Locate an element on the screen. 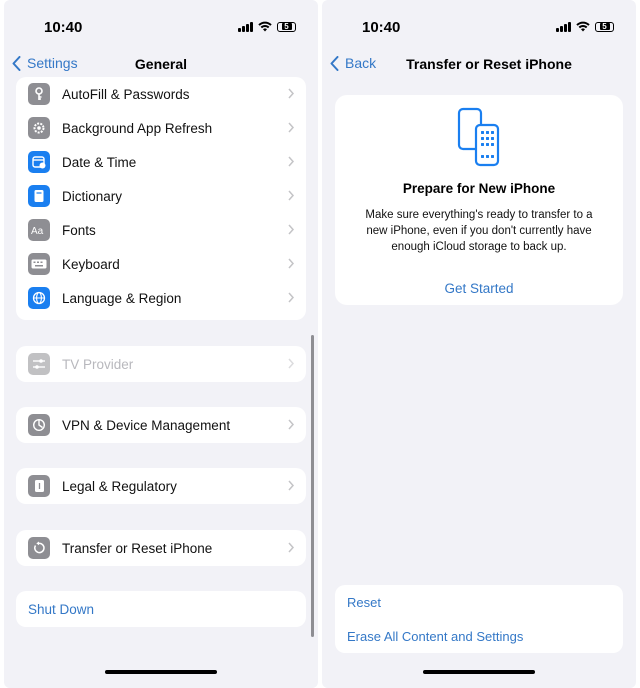 The height and width of the screenshot is (688, 640). settings-row-language-region: Language & Region is located at coordinates (161, 298).